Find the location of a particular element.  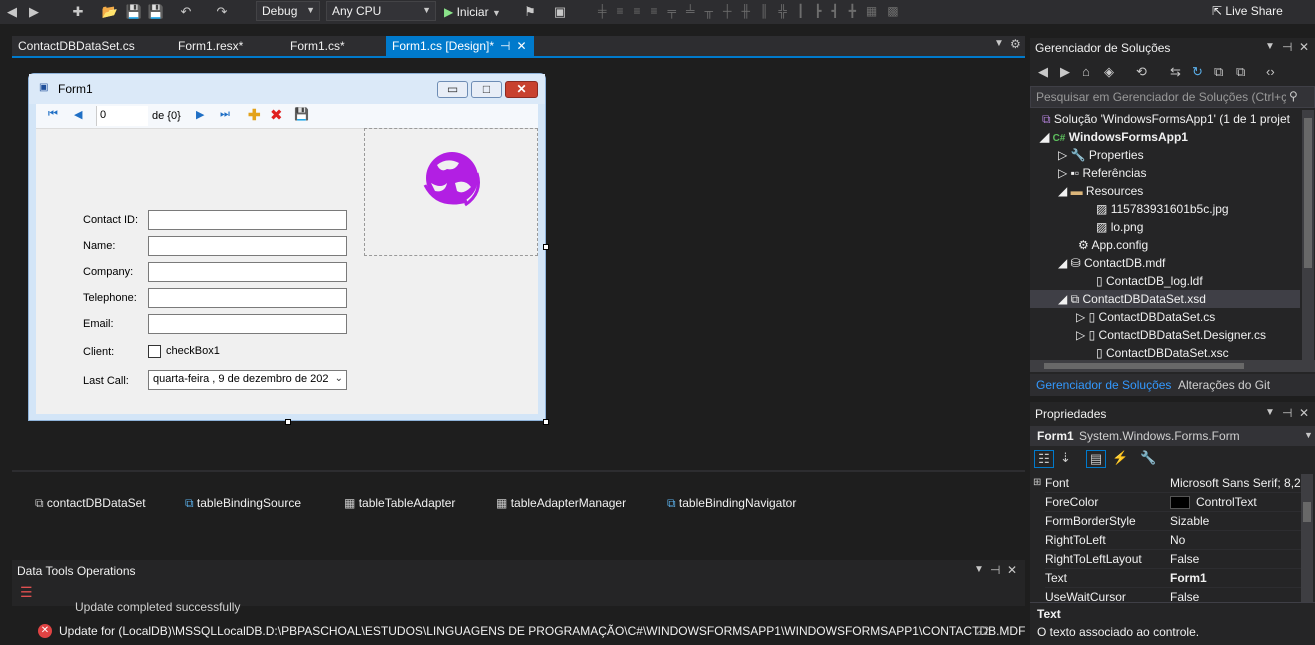

refresh-icon: ↻ is located at coordinates (1197, 72).